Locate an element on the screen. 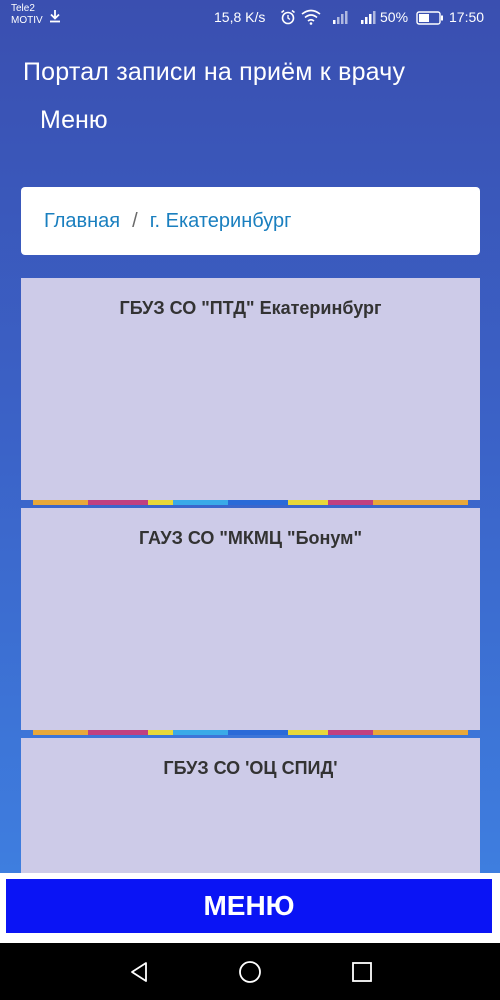  battery-percentage: 50% is located at coordinates (394, 17).